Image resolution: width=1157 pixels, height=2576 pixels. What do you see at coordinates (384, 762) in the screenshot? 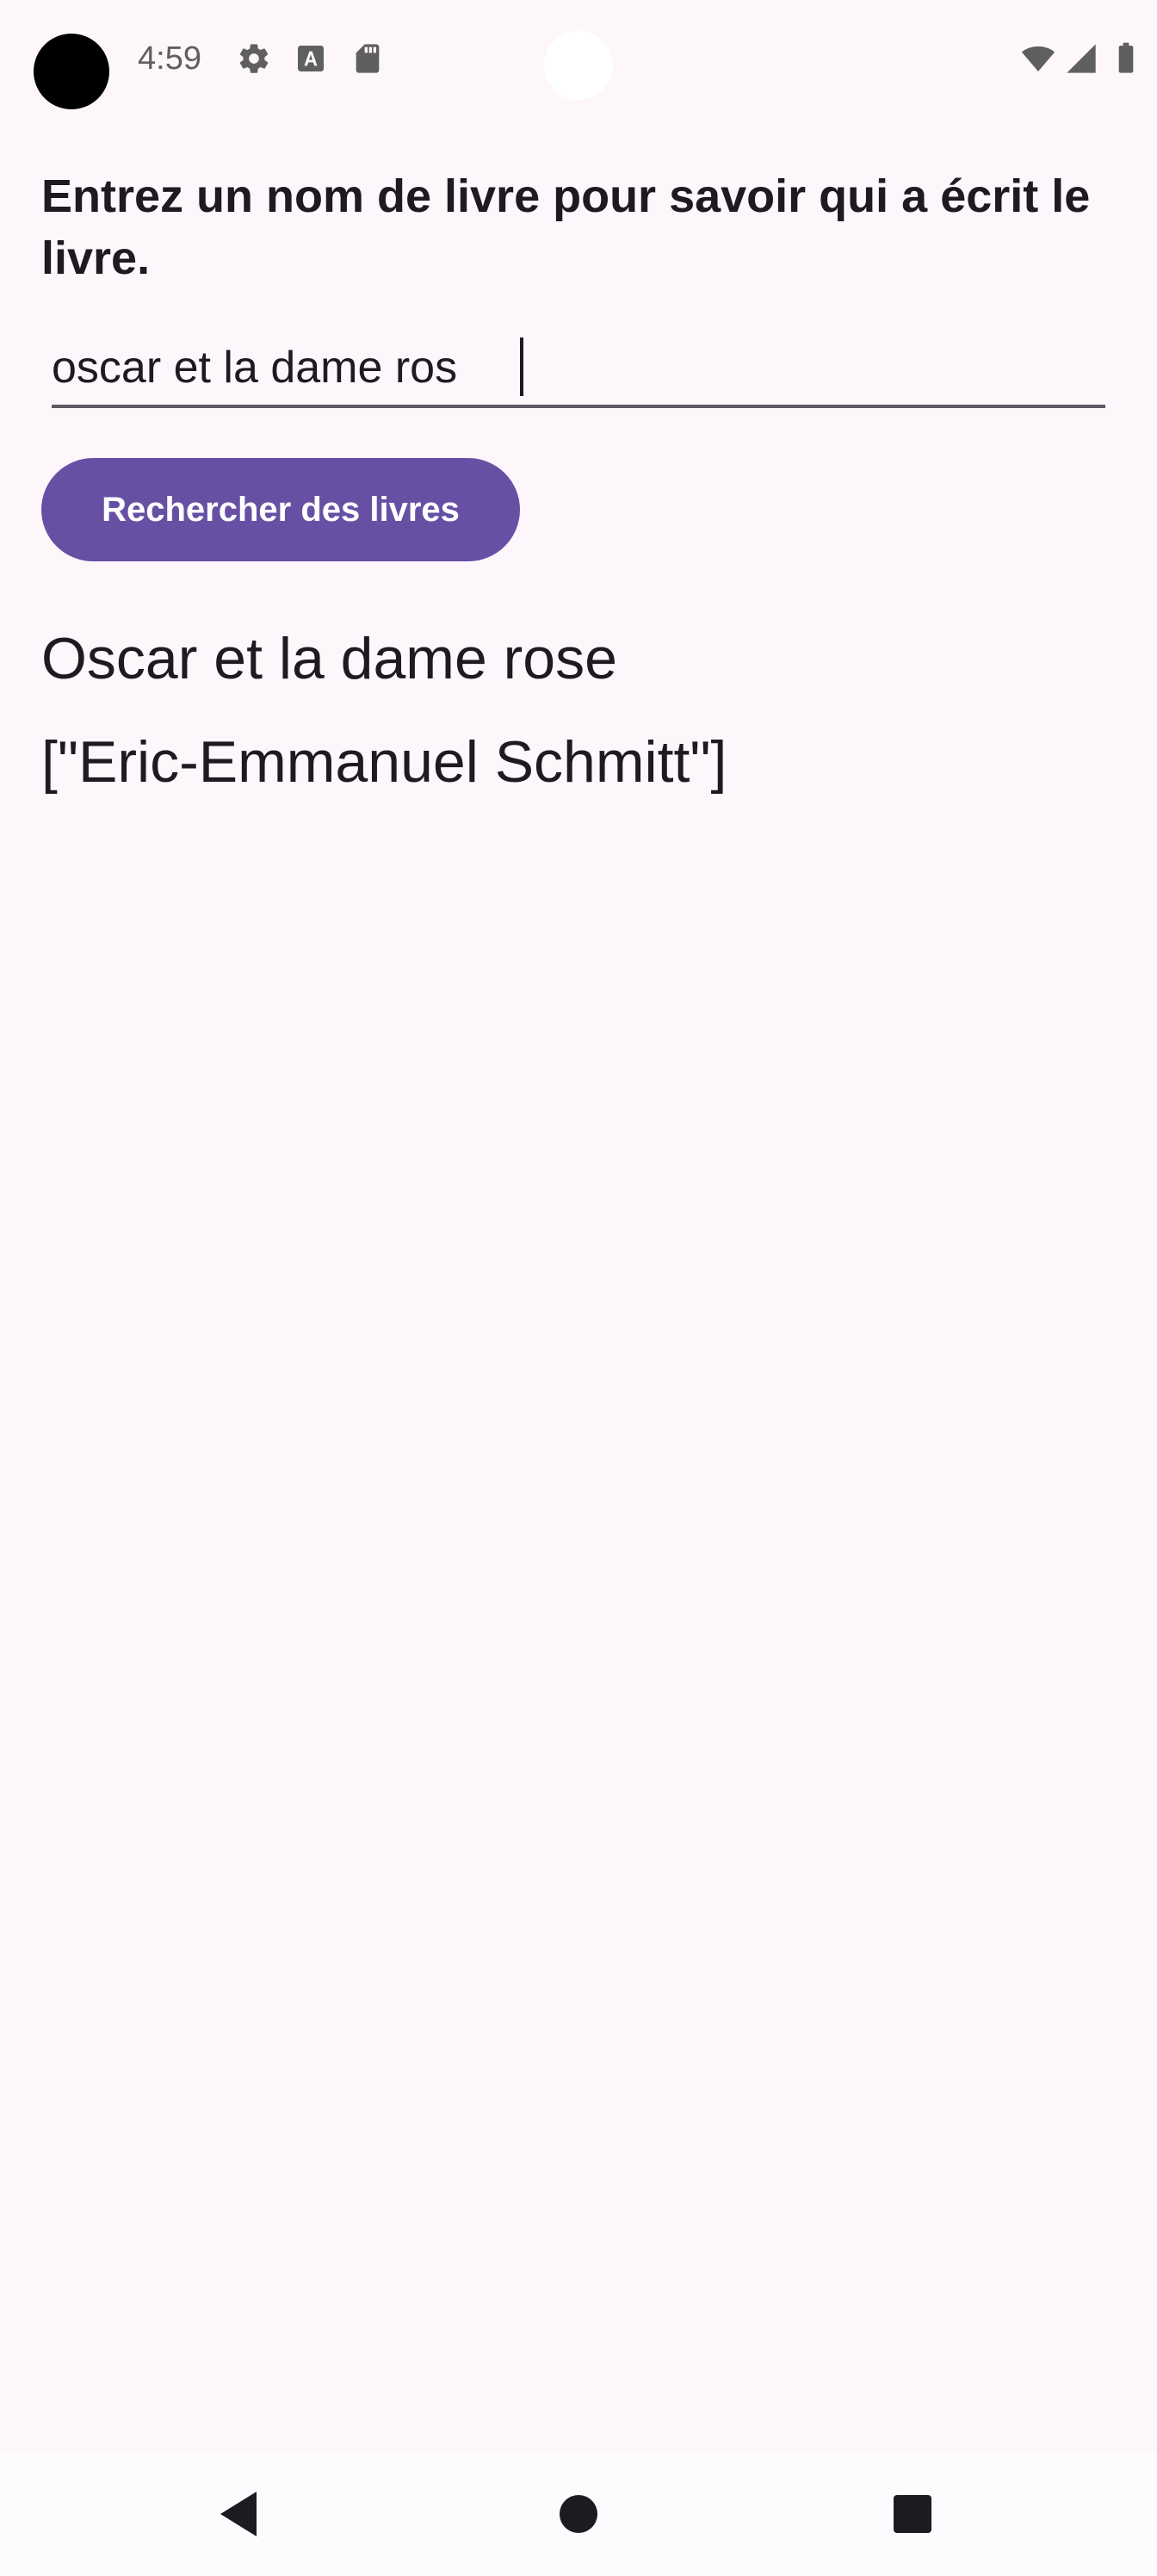
I see `result-book-author: ["Eric-Emmanuel Schmitt"]` at bounding box center [384, 762].